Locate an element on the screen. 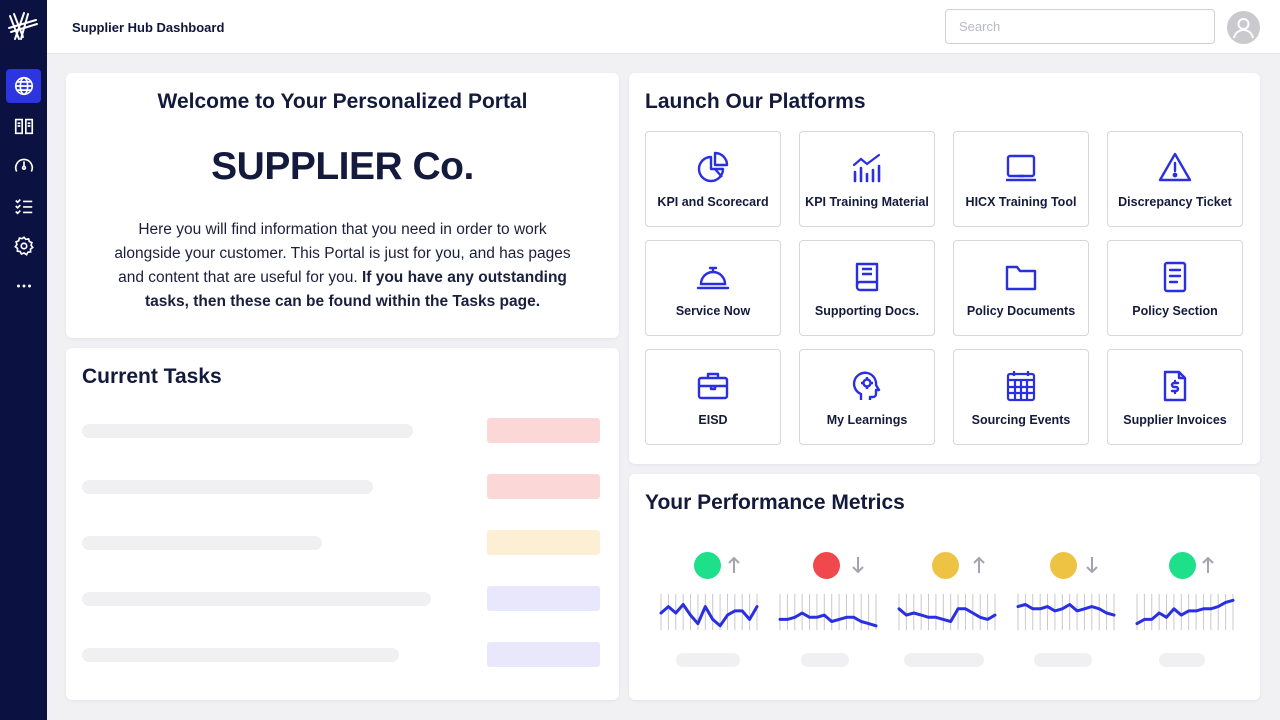 This screenshot has width=1280, height=720. current-tasks-title: Current Tasks is located at coordinates (152, 376).